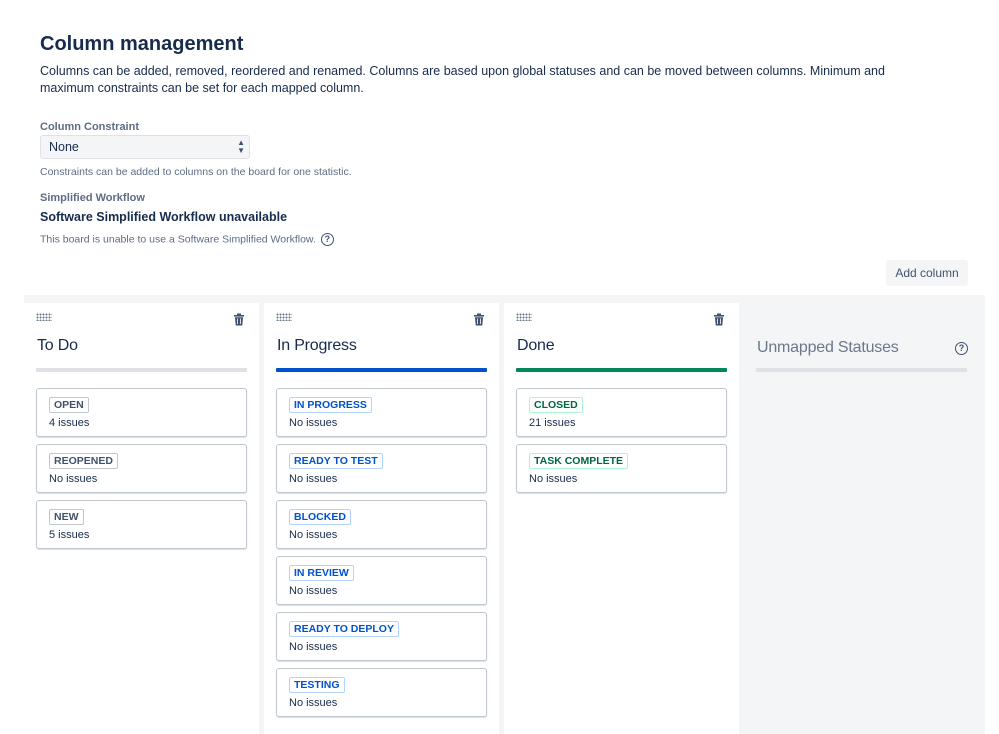 This screenshot has width=999, height=734. Describe the element at coordinates (552, 423) in the screenshot. I see `status-issue-count: 21 issues` at that location.